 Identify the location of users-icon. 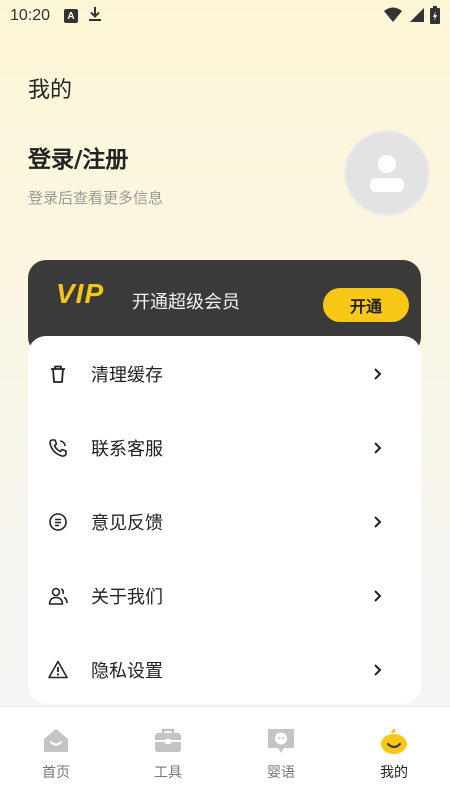
(58, 596).